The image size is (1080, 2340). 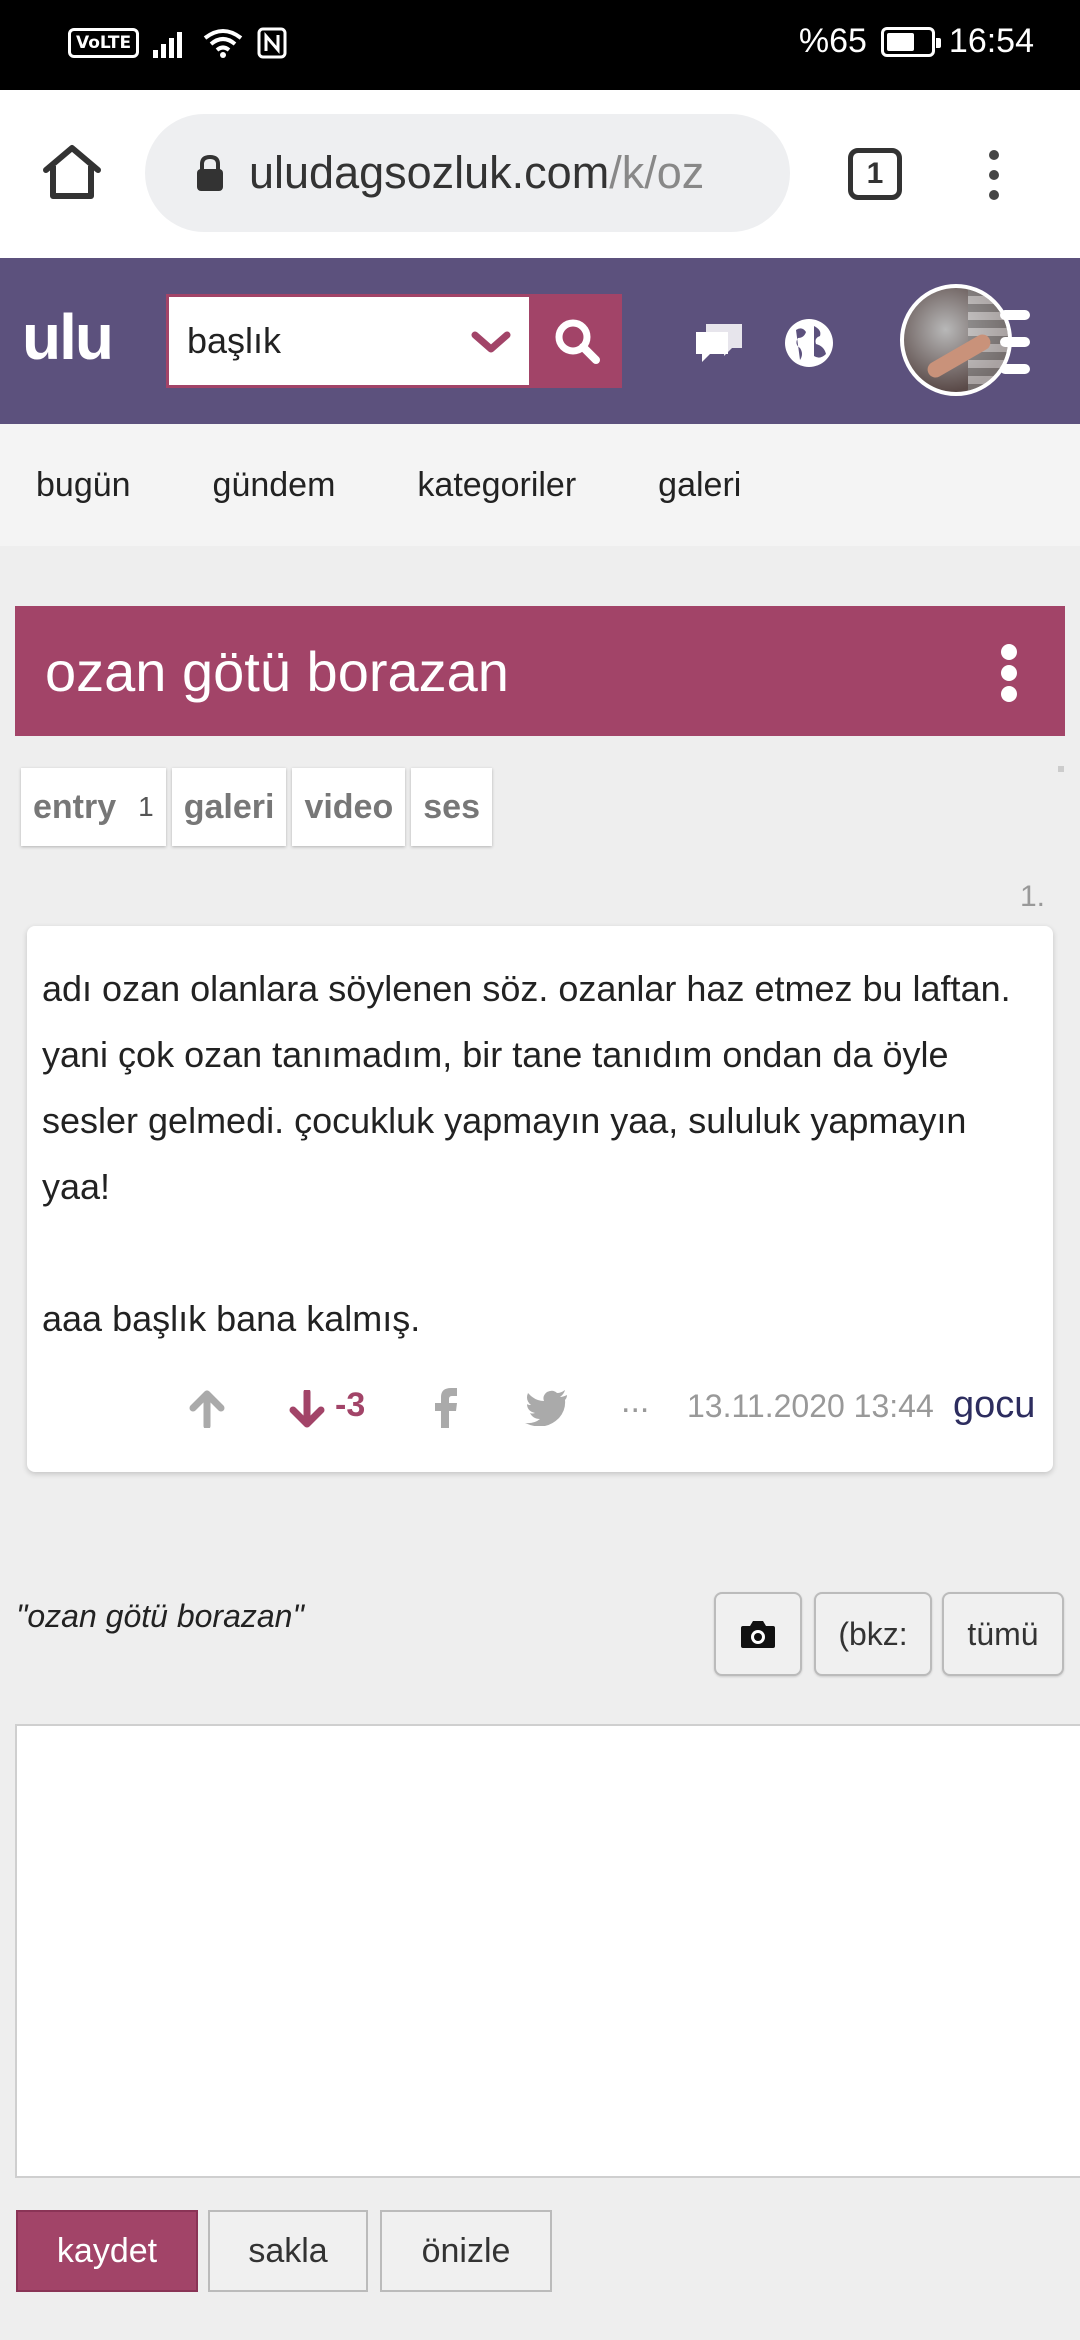 I want to click on twitter-icon, so click(x=547, y=1408).